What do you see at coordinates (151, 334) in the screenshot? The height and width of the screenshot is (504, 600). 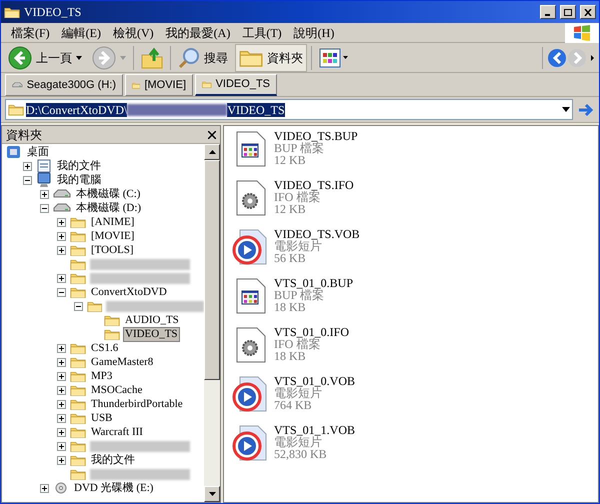 I see `tree-item: VIDEO_TS` at bounding box center [151, 334].